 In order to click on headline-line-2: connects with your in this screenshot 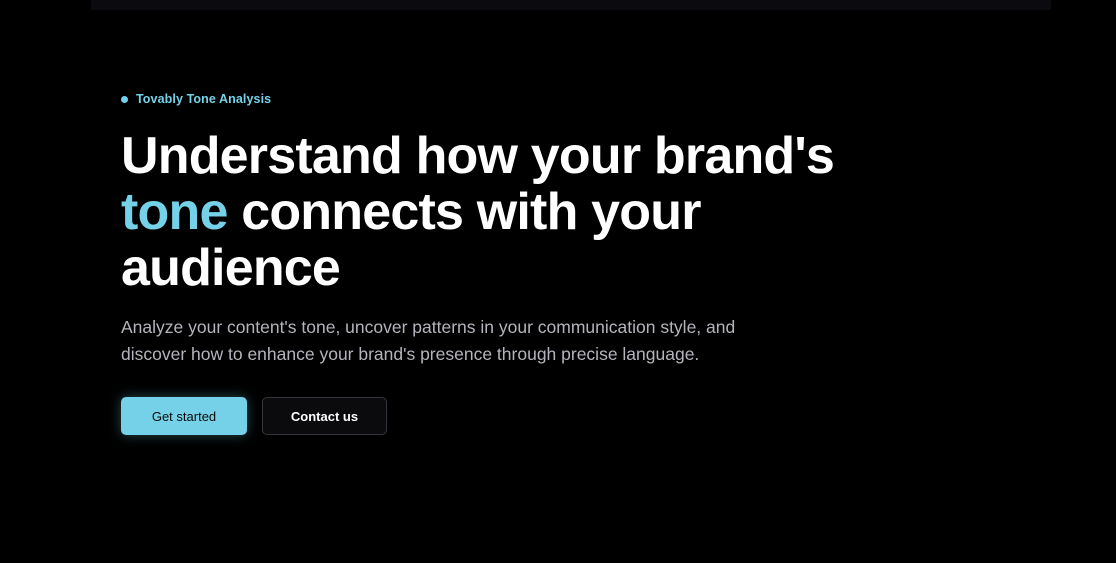, I will do `click(464, 212)`.